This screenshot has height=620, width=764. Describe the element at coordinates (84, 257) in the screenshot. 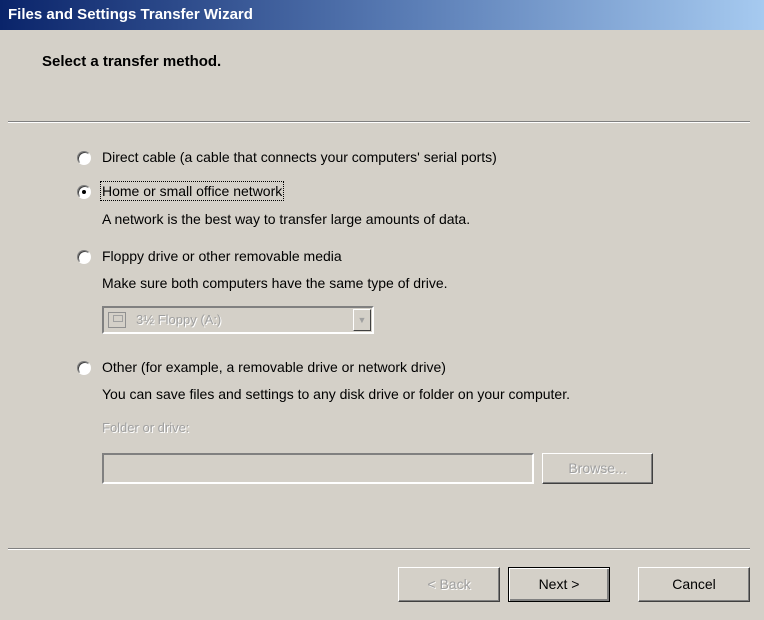

I see `radio-floppy` at that location.